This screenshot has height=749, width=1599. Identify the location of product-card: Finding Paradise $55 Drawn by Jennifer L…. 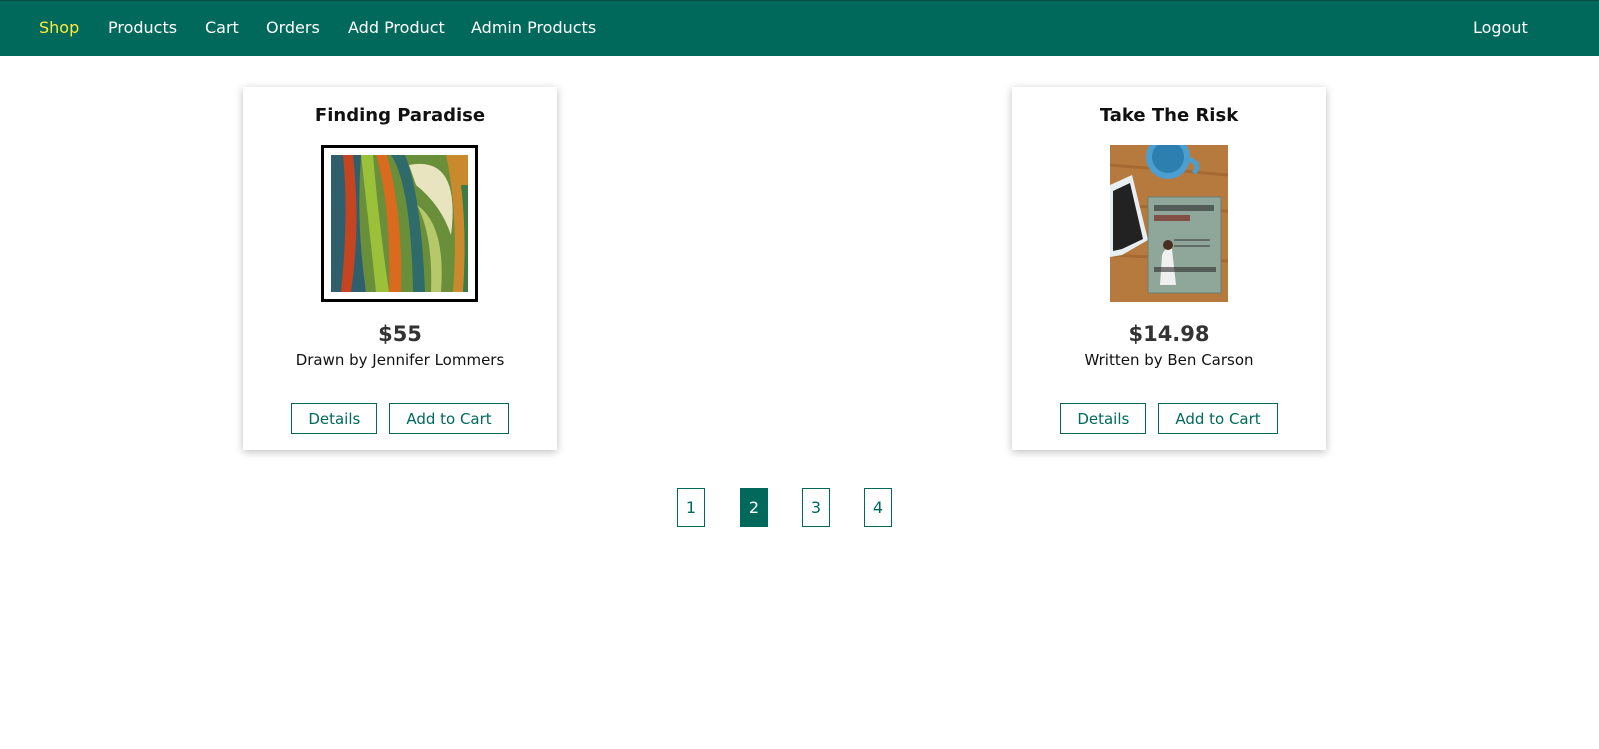
(400, 268).